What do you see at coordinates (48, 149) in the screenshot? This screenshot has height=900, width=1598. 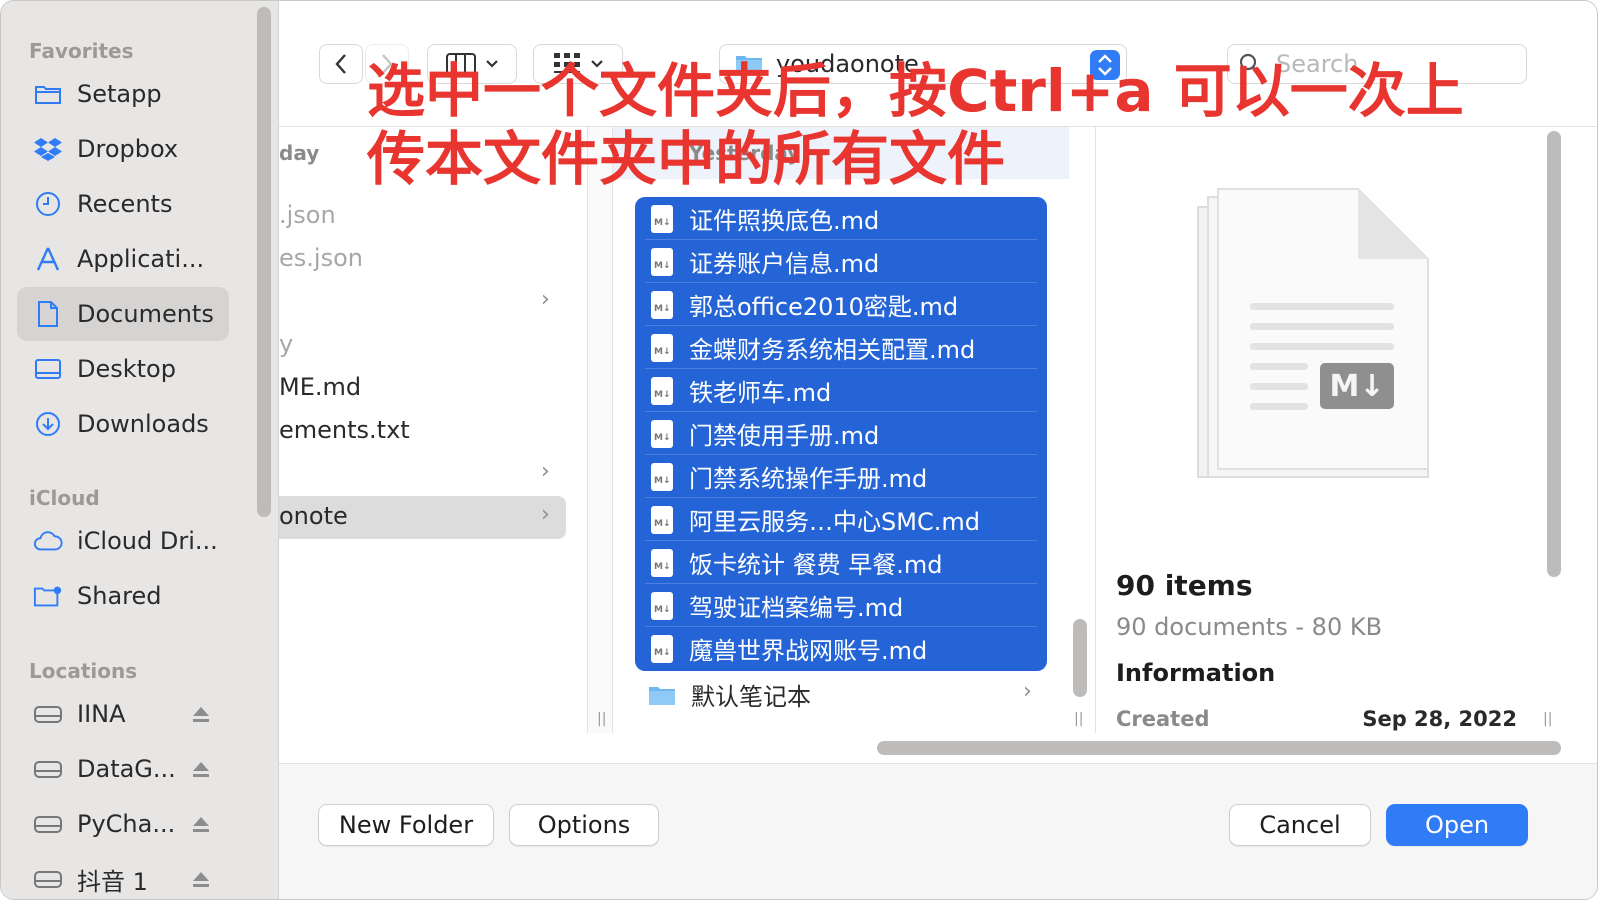 I see `dropbox-icon` at bounding box center [48, 149].